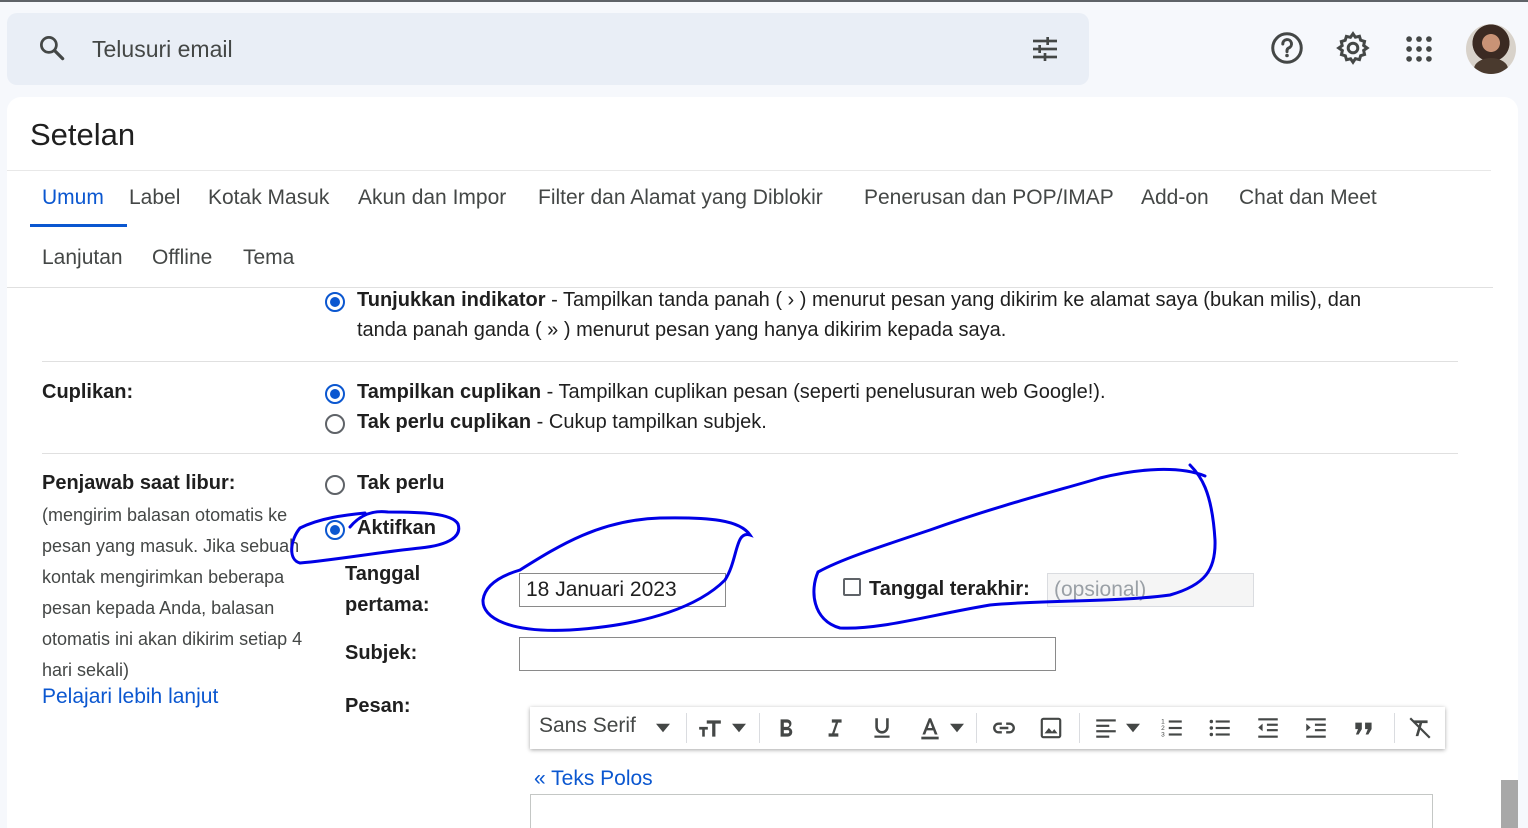 This screenshot has height=828, width=1528. What do you see at coordinates (1133, 728) in the screenshot?
I see `align-dropdown-icon` at bounding box center [1133, 728].